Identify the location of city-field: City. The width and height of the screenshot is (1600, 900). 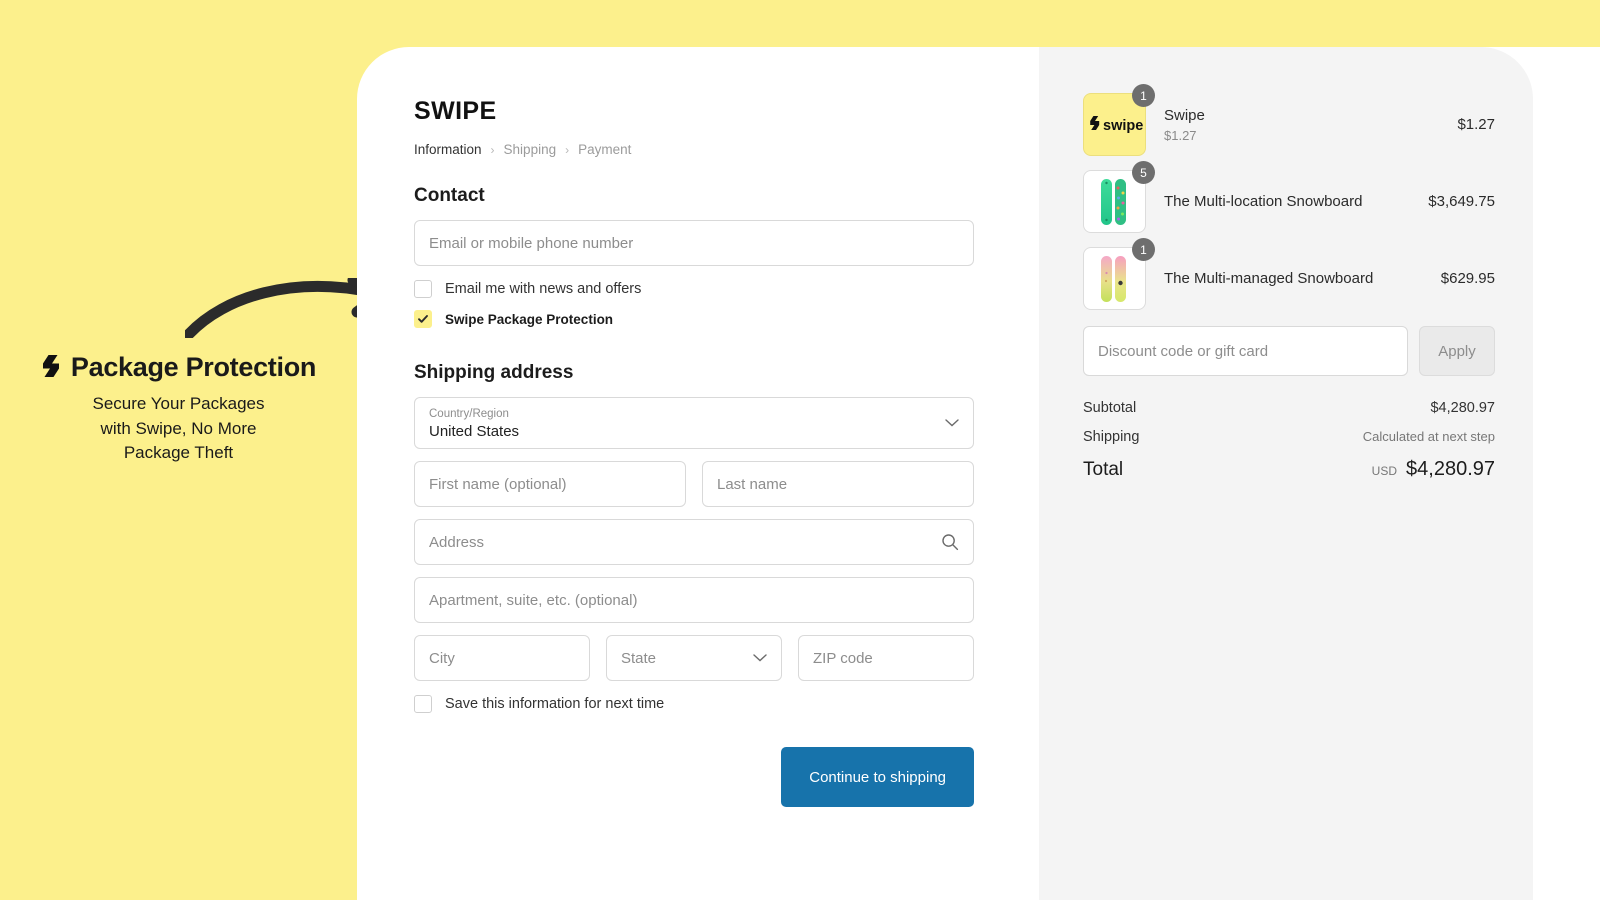
(502, 658).